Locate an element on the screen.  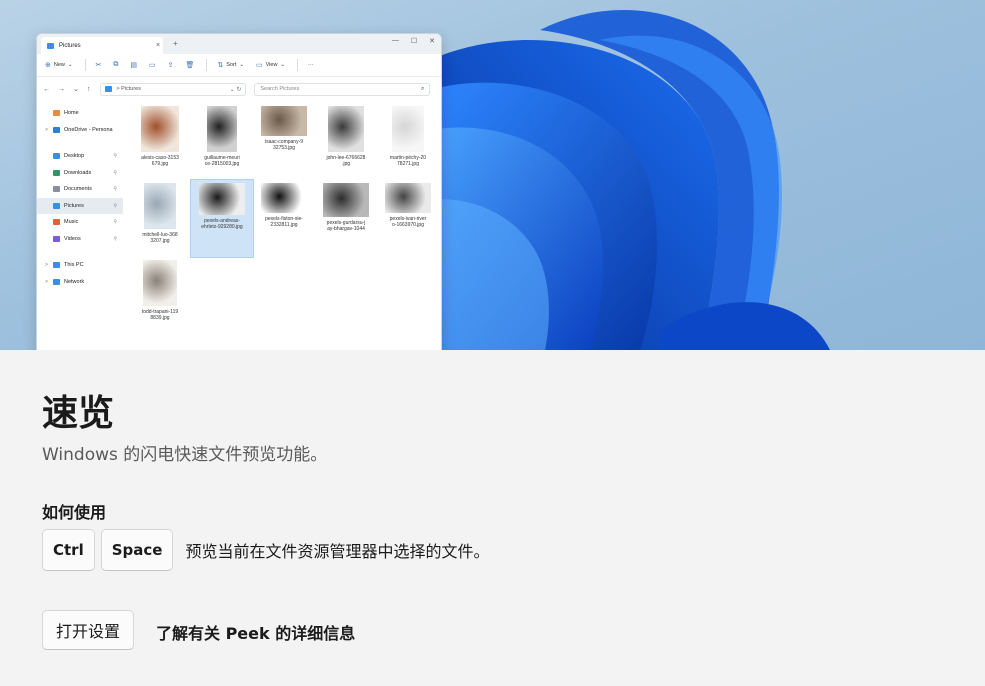
file-item: mitchell-luo-368 3207.jpg is located at coordinates (160, 218).